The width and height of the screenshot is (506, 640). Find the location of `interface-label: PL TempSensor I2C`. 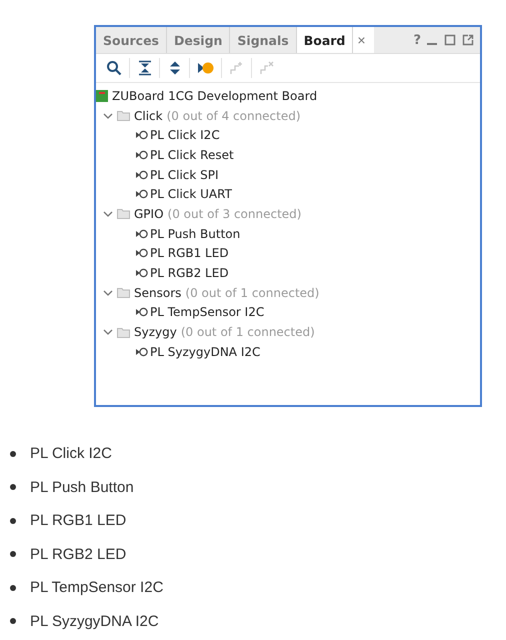

interface-label: PL TempSensor I2C is located at coordinates (207, 312).